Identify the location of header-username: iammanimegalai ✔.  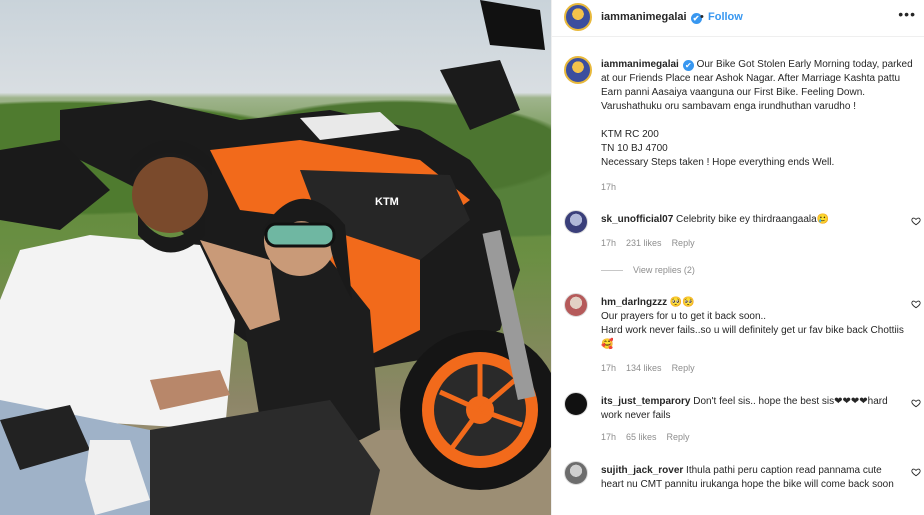
(651, 17).